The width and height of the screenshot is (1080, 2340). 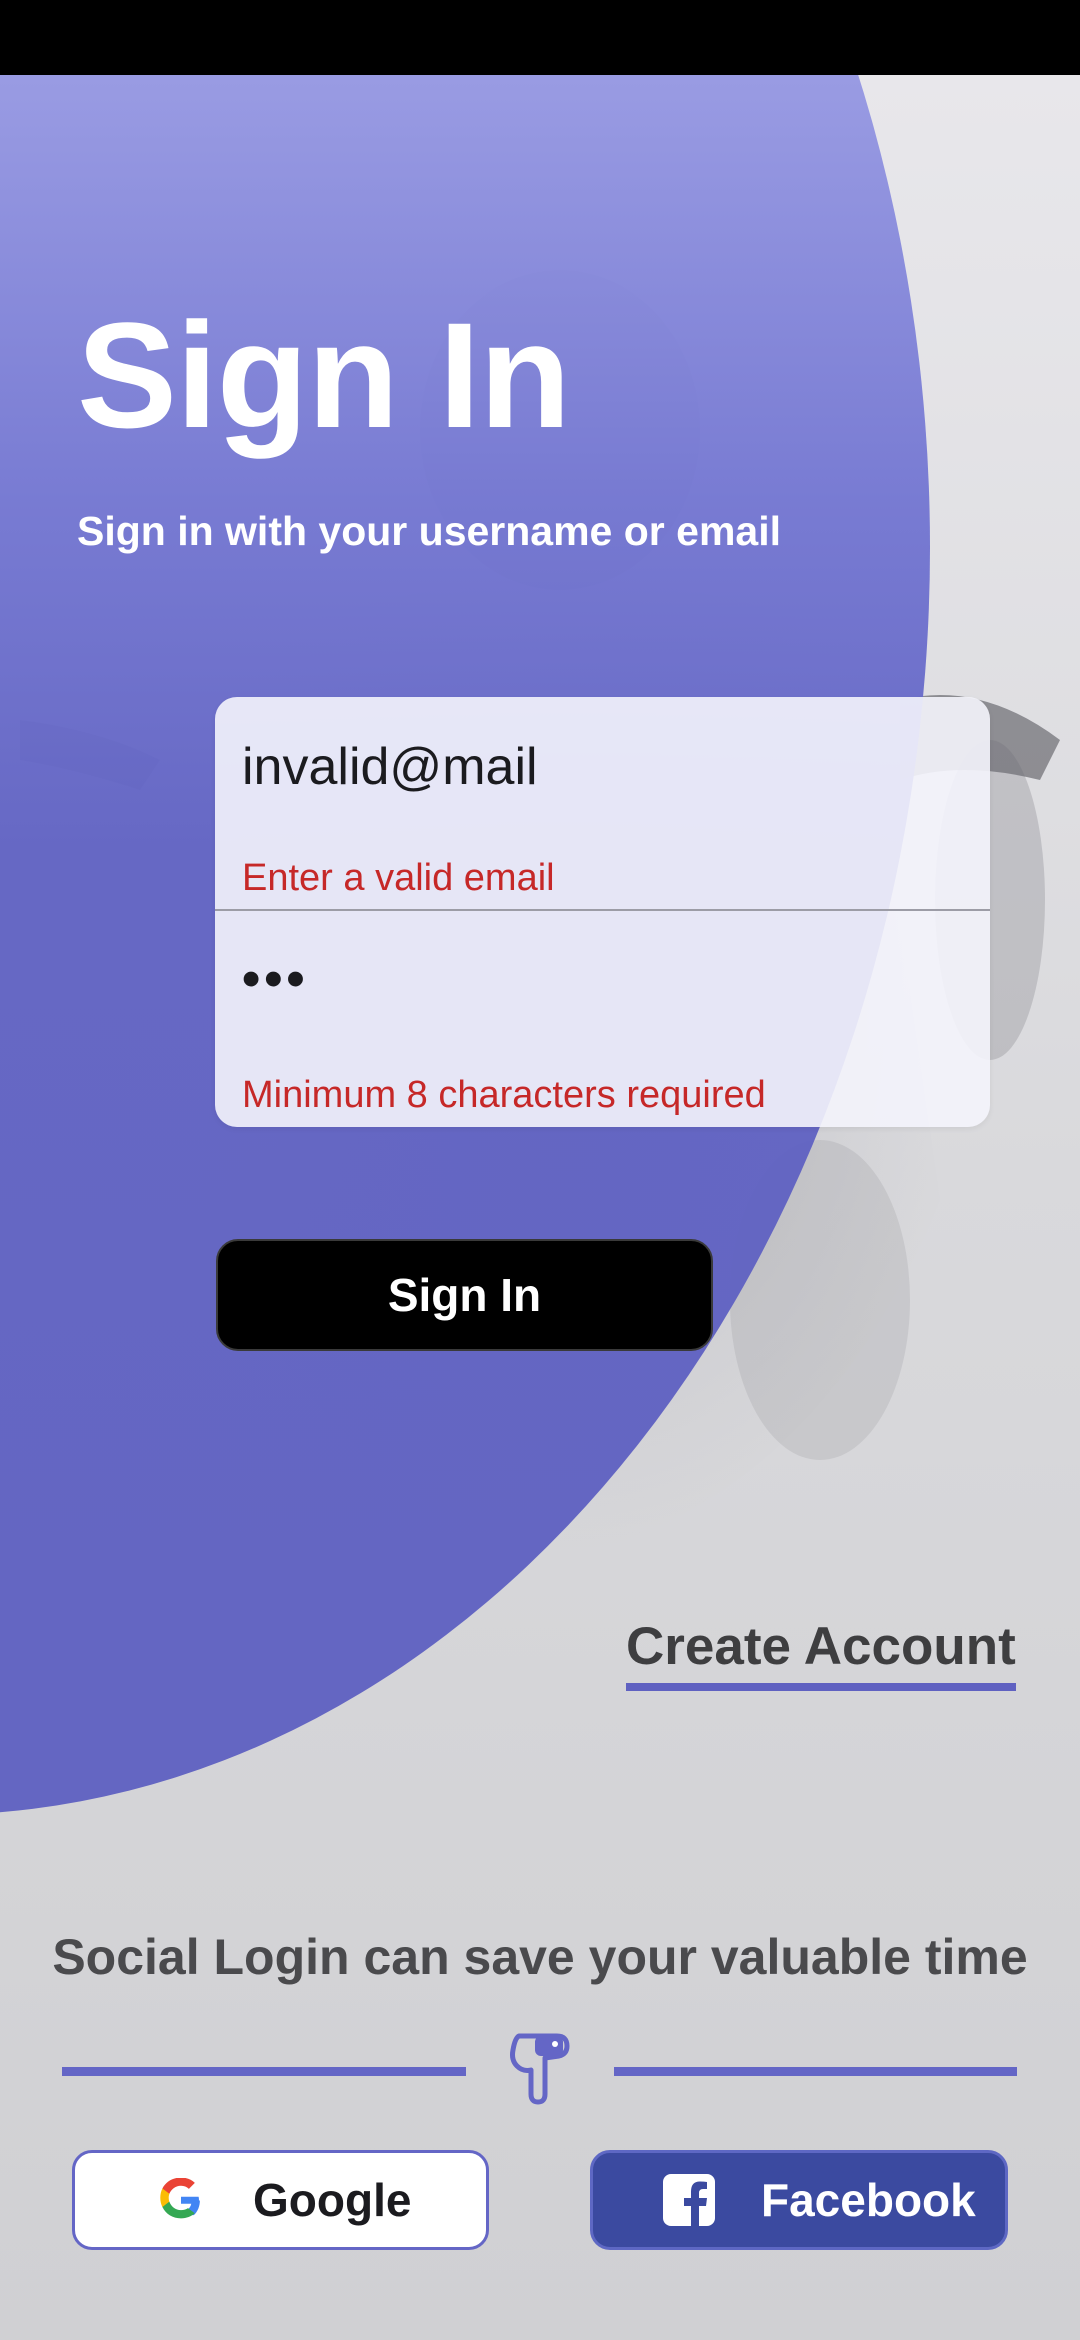 What do you see at coordinates (540, 1957) in the screenshot?
I see `social-login-prompt: Social Login can save your valuable time` at bounding box center [540, 1957].